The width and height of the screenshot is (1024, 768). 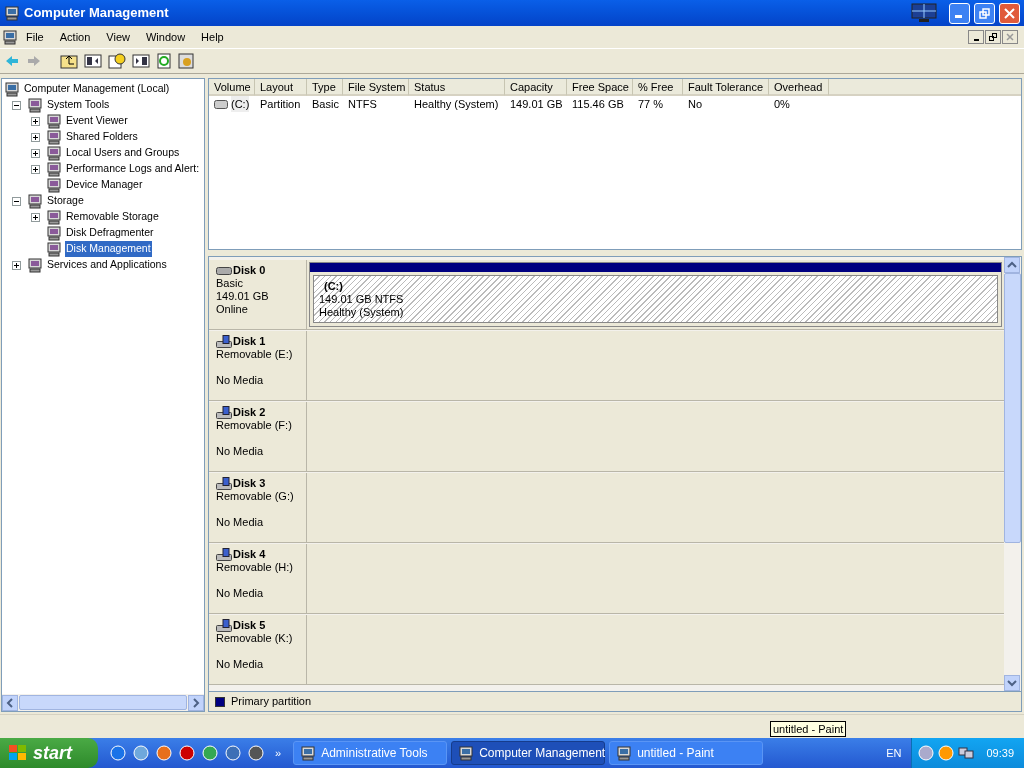 I want to click on menu-item: File, so click(x=35, y=37).